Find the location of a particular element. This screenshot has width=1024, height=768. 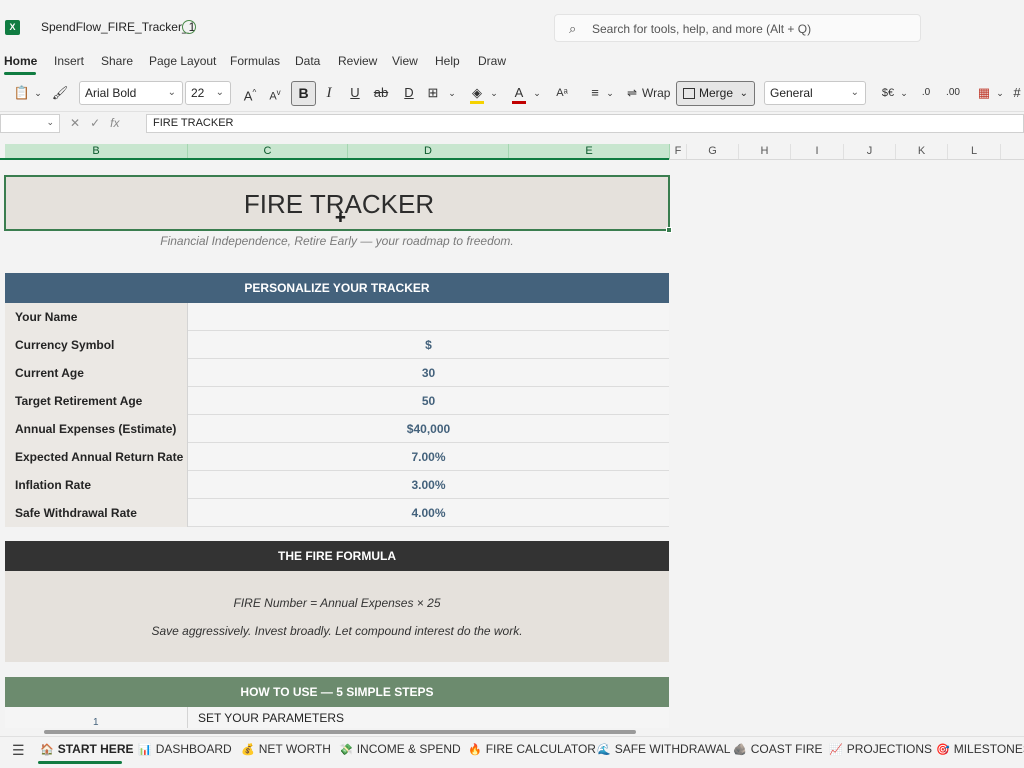

param-label: Target Retirement Age is located at coordinates (96, 401).